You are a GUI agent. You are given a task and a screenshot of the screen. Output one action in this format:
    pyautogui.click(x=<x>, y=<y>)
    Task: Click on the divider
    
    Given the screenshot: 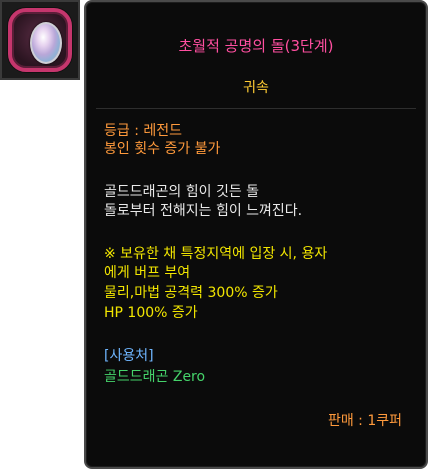 What is the action you would take?
    pyautogui.click(x=256, y=108)
    